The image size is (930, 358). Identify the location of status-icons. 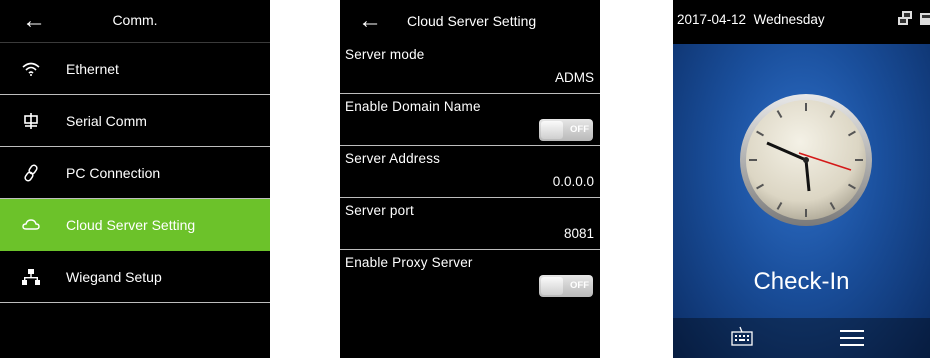
(914, 21).